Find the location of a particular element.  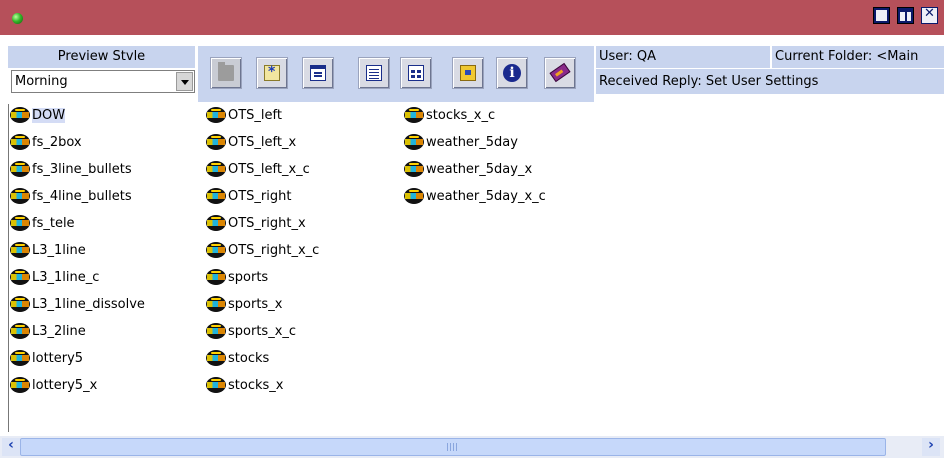

list-item: L3_1line is located at coordinates (48, 251).